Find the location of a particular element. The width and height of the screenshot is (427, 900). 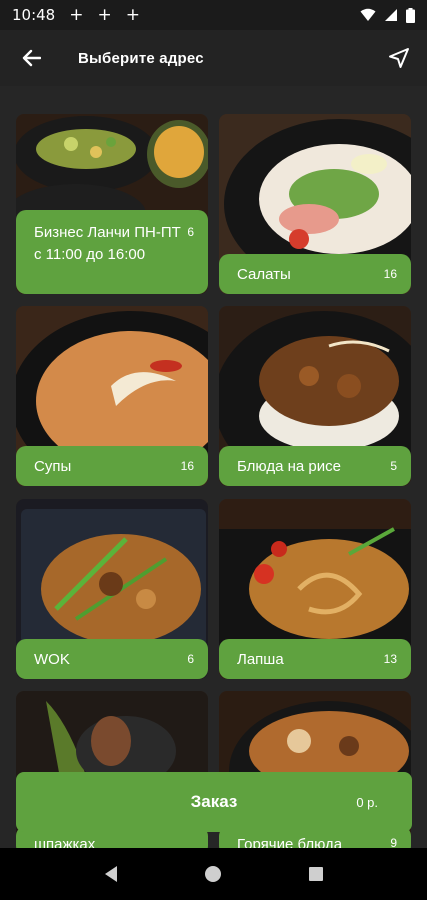

navigation-arrow-icon is located at coordinates (399, 58).